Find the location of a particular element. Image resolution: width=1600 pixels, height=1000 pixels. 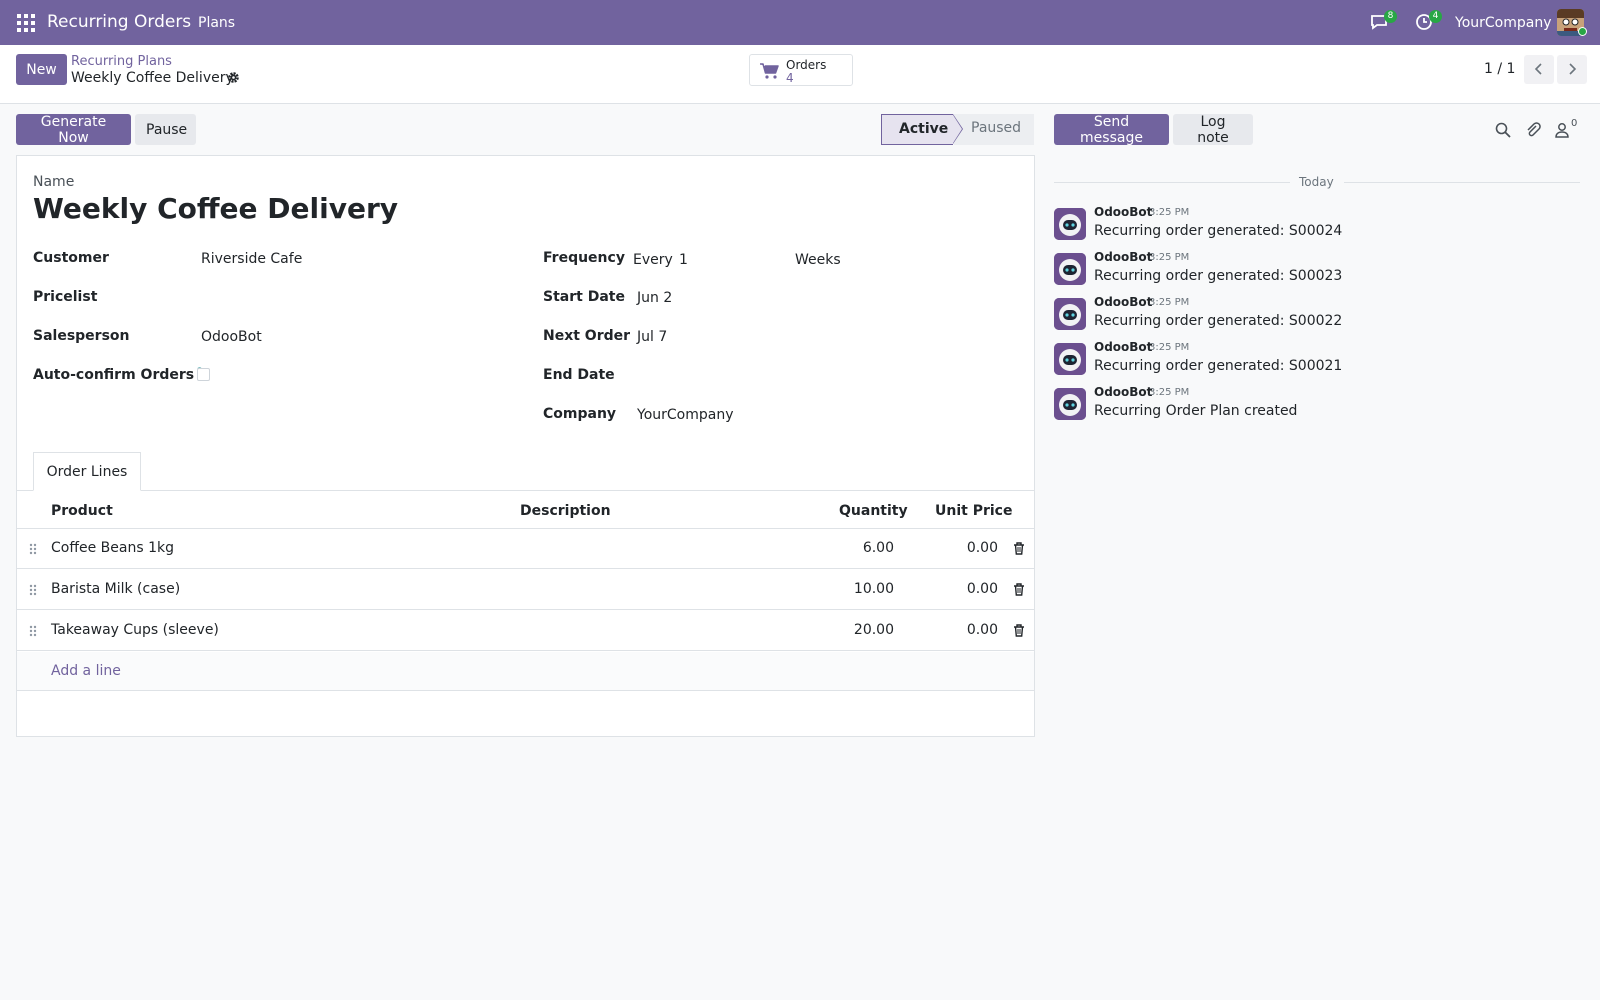

pricelist-label: Pricelist is located at coordinates (65, 297).